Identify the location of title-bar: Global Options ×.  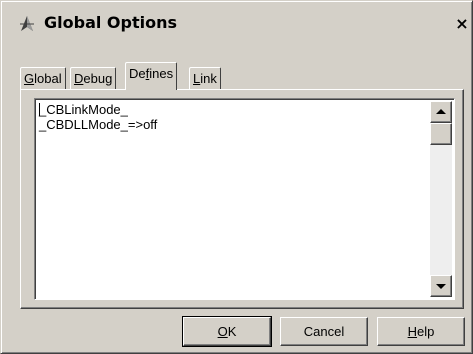
(236, 24).